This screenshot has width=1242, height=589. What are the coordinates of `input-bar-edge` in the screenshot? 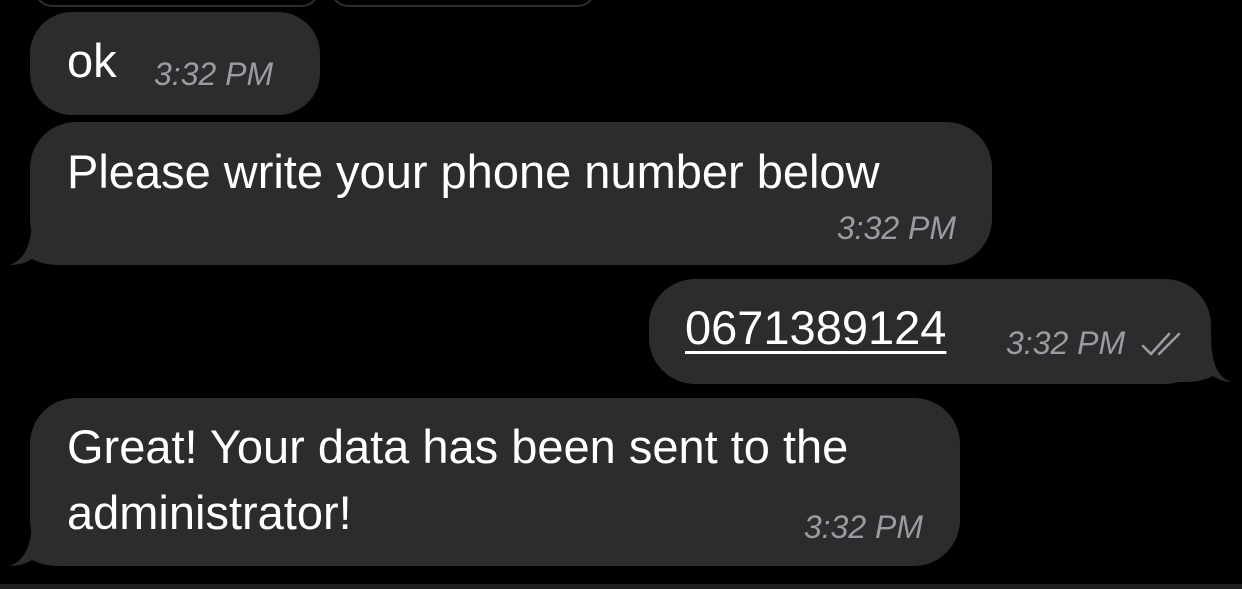 It's located at (621, 586).